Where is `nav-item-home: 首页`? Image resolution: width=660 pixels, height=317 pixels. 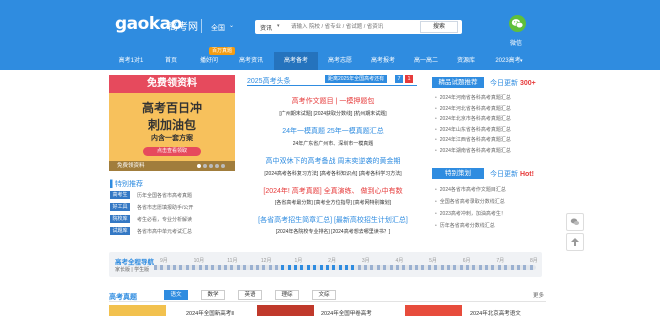 nav-item-home: 首页 is located at coordinates (171, 61).